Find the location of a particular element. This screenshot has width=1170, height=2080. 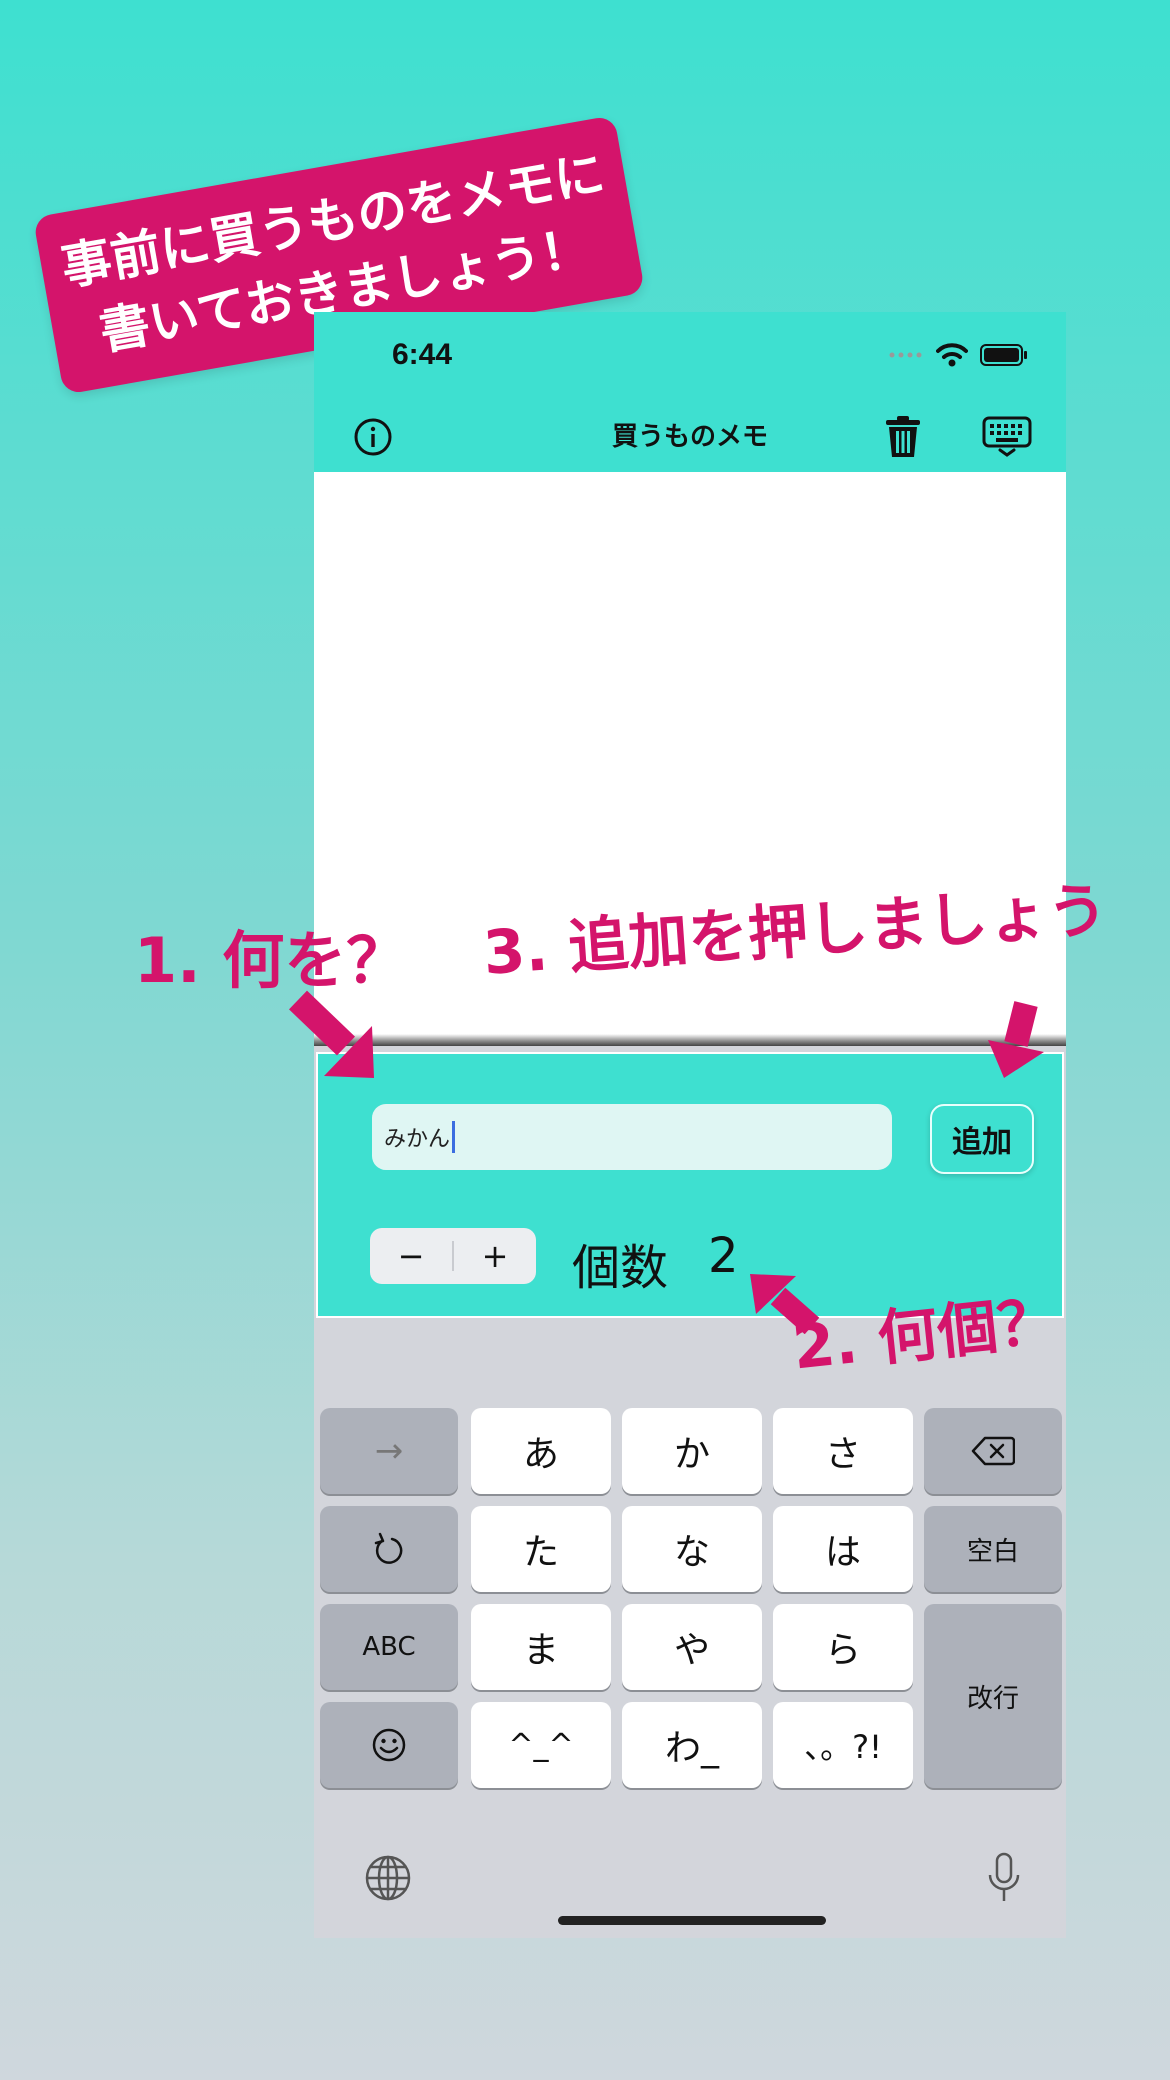

space-key: 空白 is located at coordinates (993, 1549).